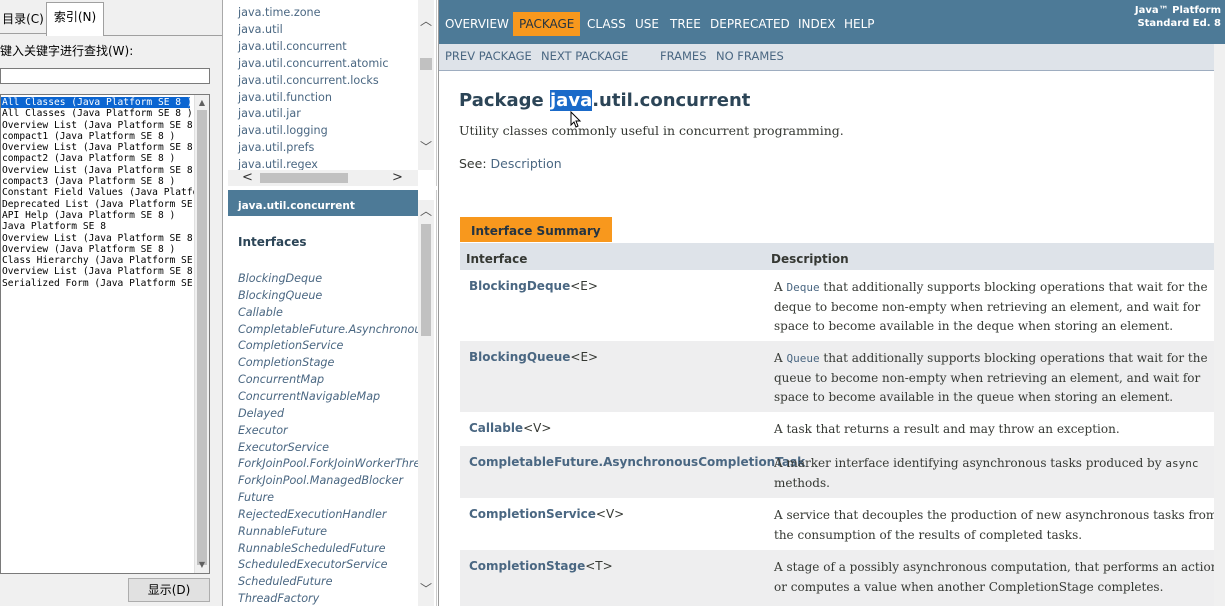  I want to click on interface-name: CompletionStage, so click(527, 566).